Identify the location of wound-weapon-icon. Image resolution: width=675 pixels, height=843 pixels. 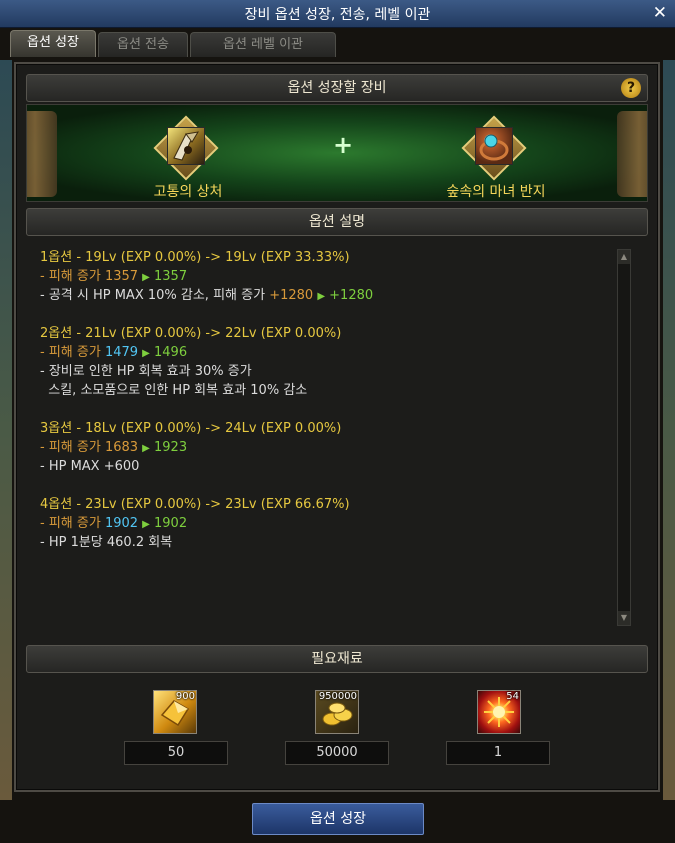
(186, 146).